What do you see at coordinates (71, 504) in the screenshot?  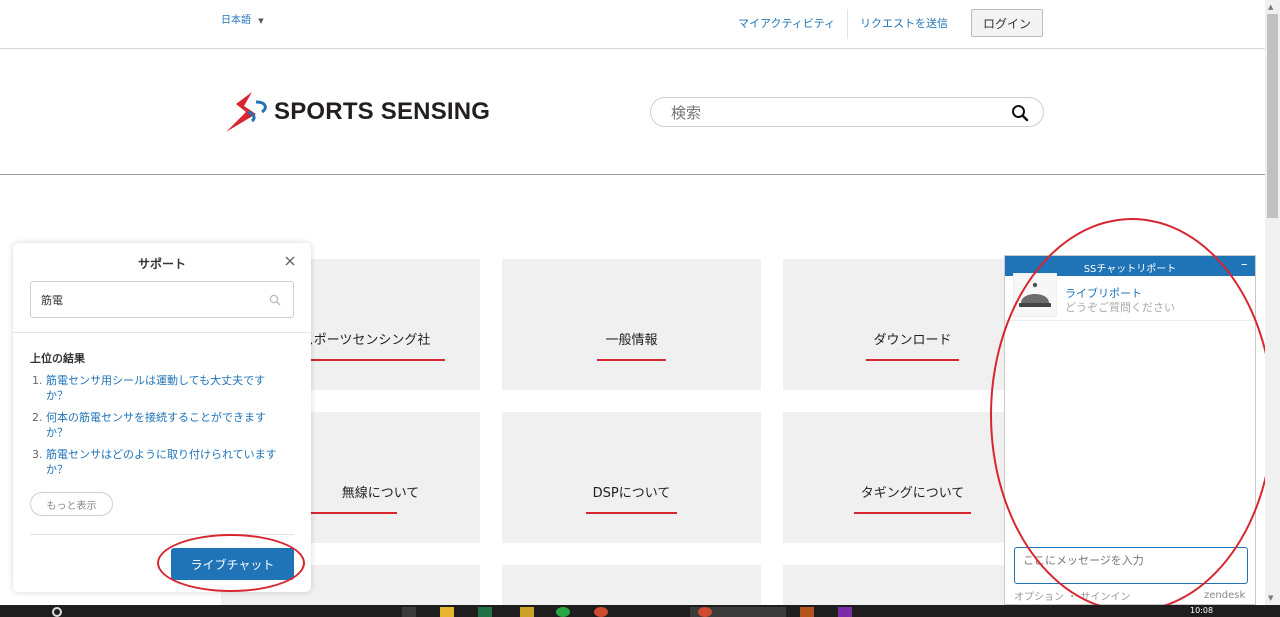 I see `show-more-button: もっと表示` at bounding box center [71, 504].